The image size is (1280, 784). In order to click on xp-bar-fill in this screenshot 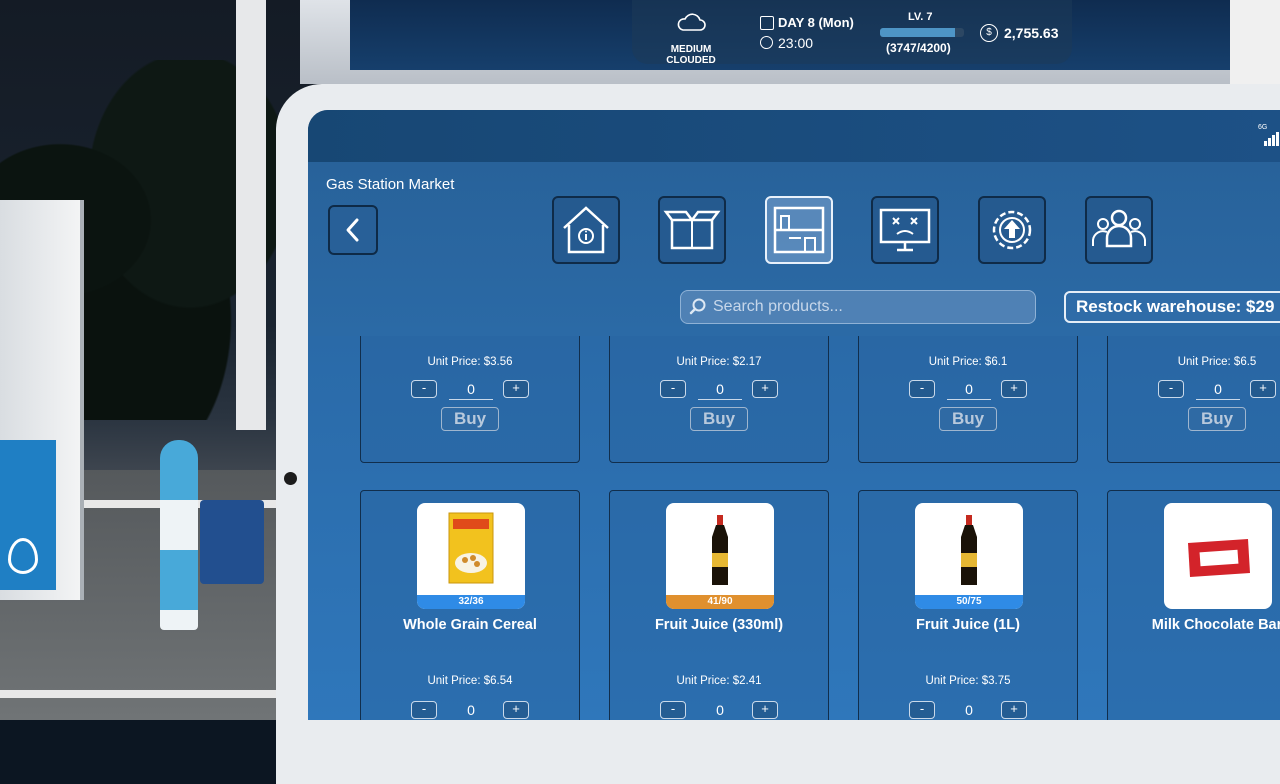, I will do `click(917, 32)`.